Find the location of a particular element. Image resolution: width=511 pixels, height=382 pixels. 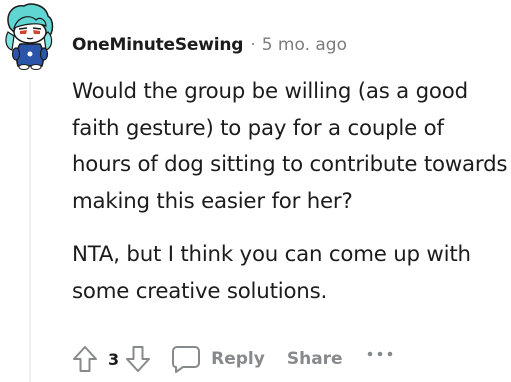

downvote-button is located at coordinates (138, 359).